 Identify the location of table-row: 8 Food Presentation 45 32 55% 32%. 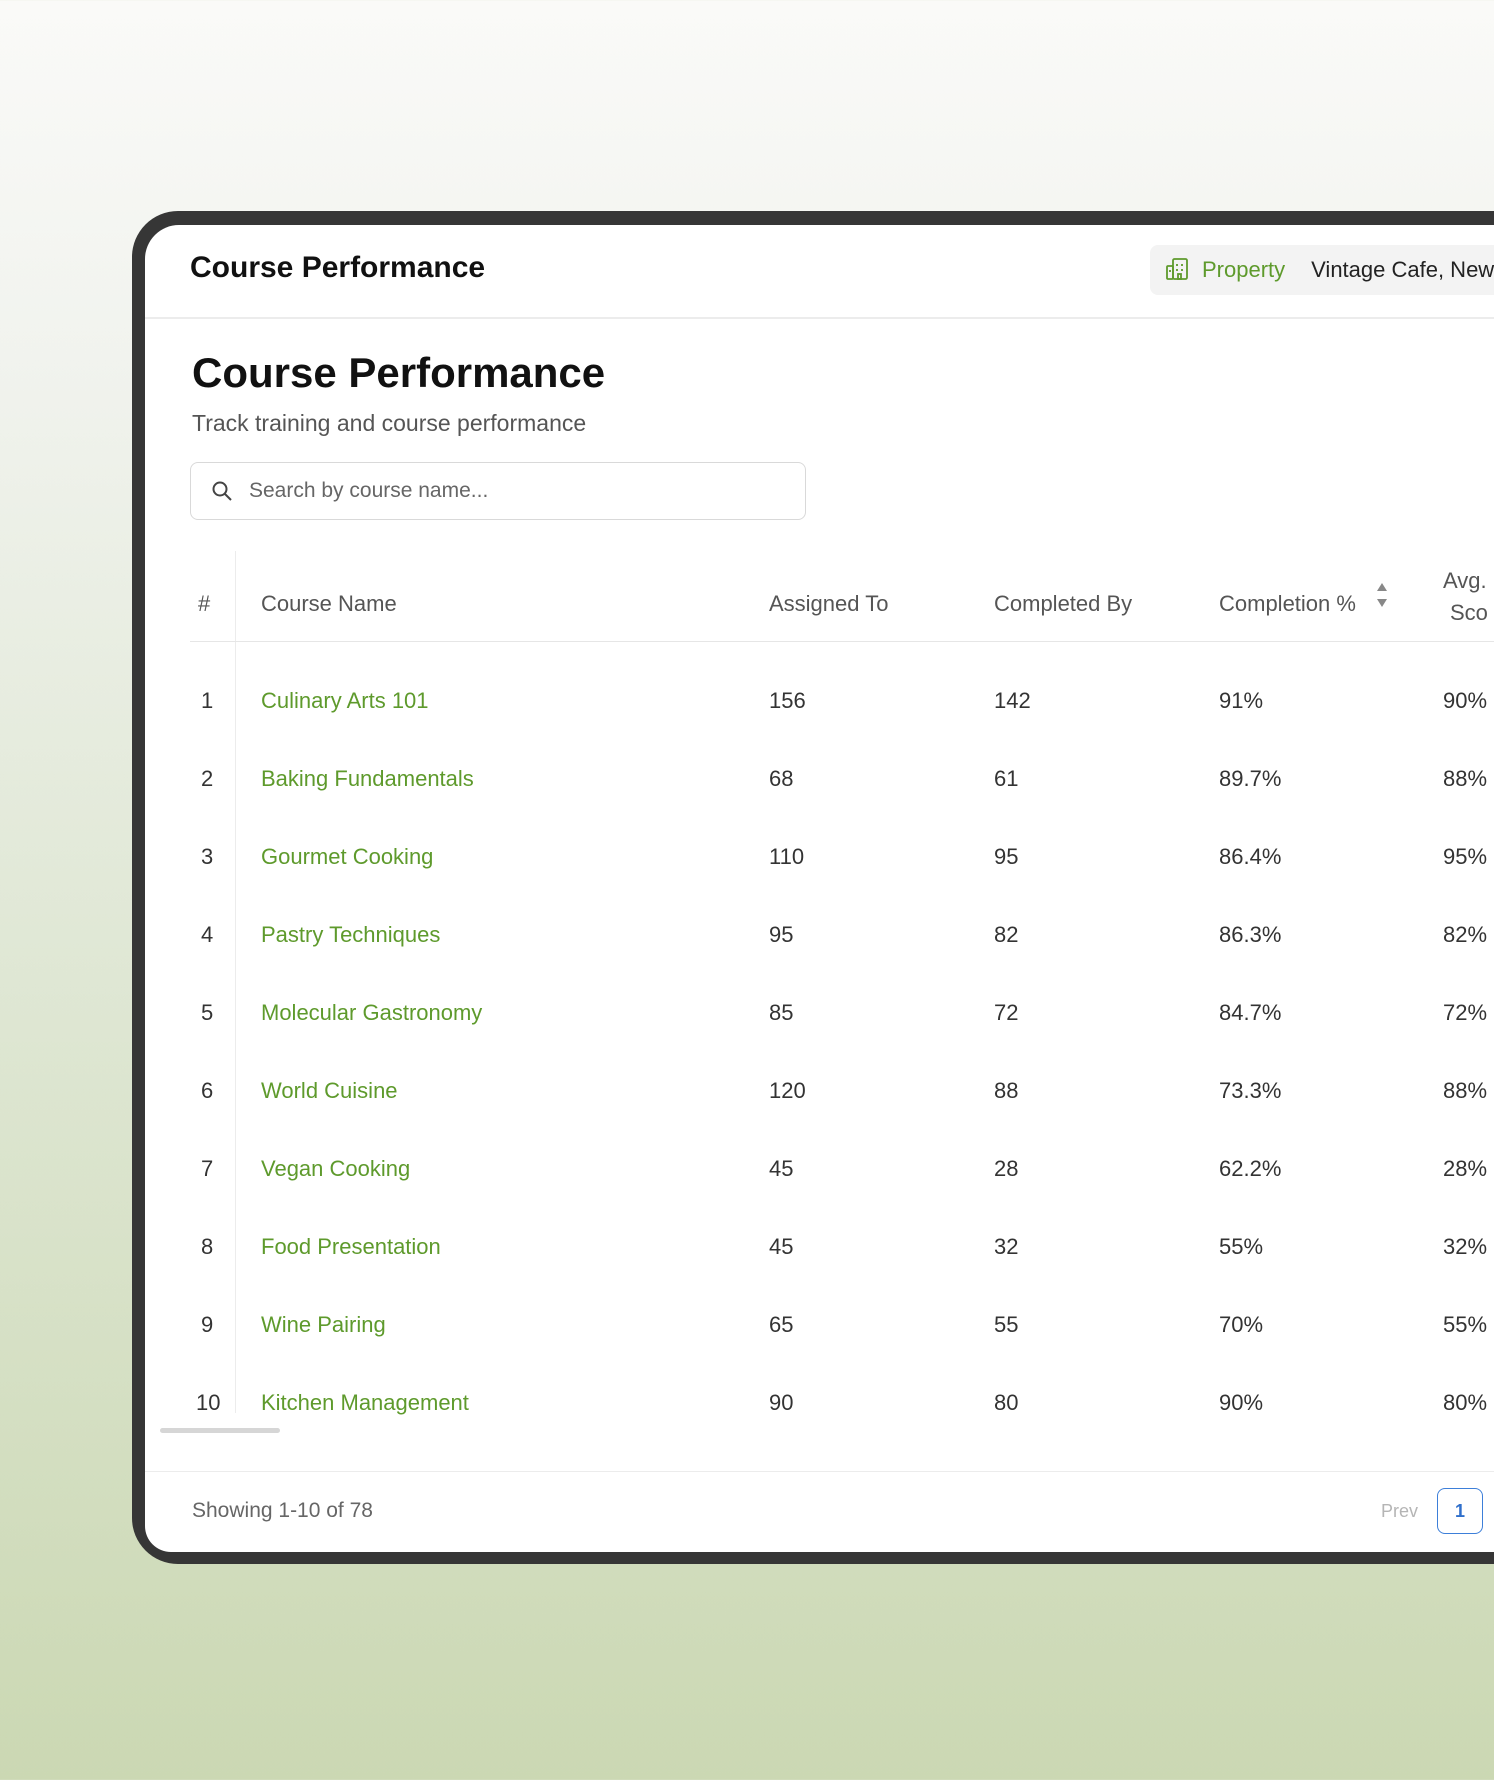
(819, 1247).